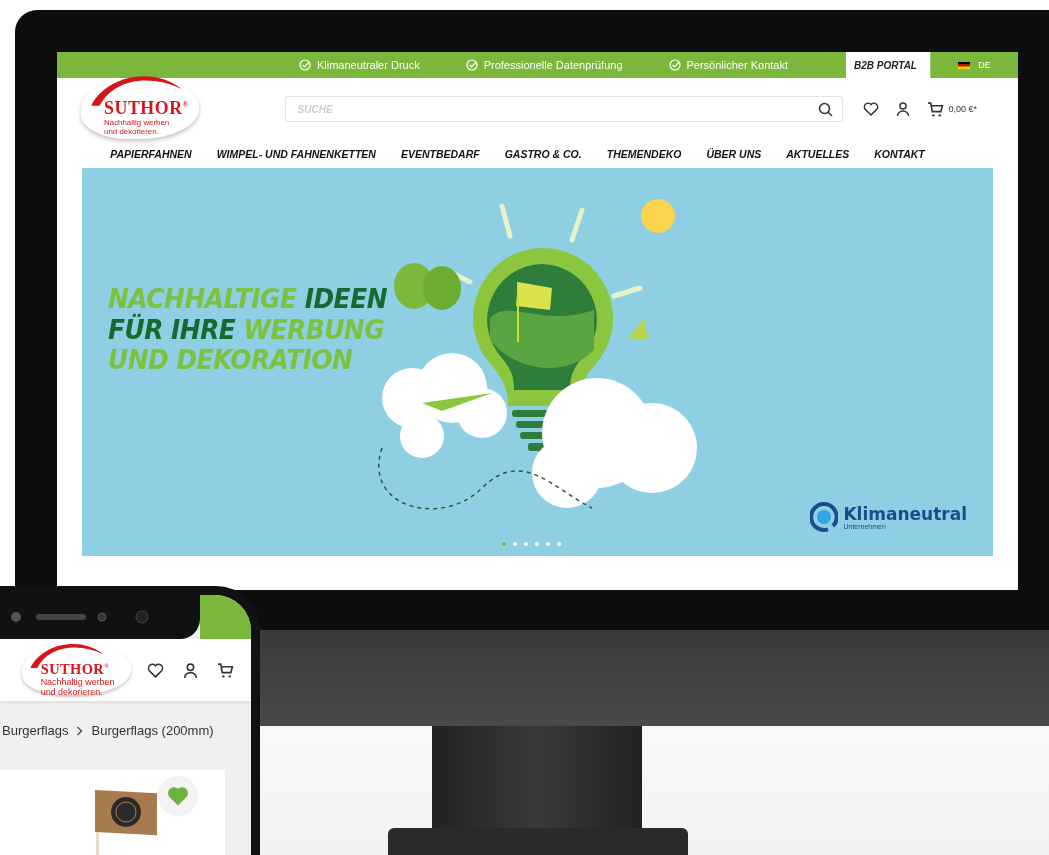 This screenshot has width=1049, height=855. Describe the element at coordinates (440, 154) in the screenshot. I see `nav-link: EVENTBEDARF` at that location.